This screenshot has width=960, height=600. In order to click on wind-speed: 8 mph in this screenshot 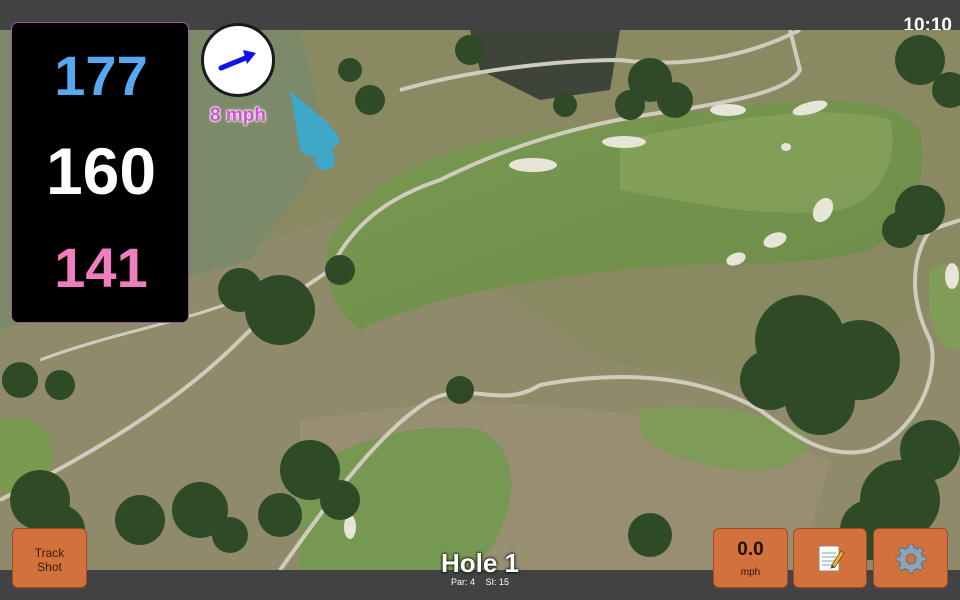, I will do `click(238, 115)`.